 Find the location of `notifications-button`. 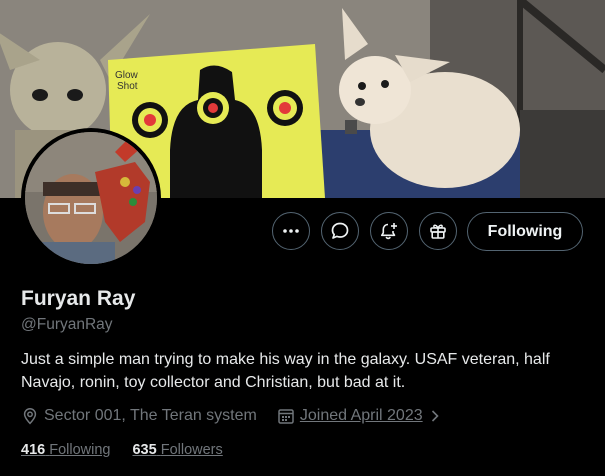

notifications-button is located at coordinates (389, 231).